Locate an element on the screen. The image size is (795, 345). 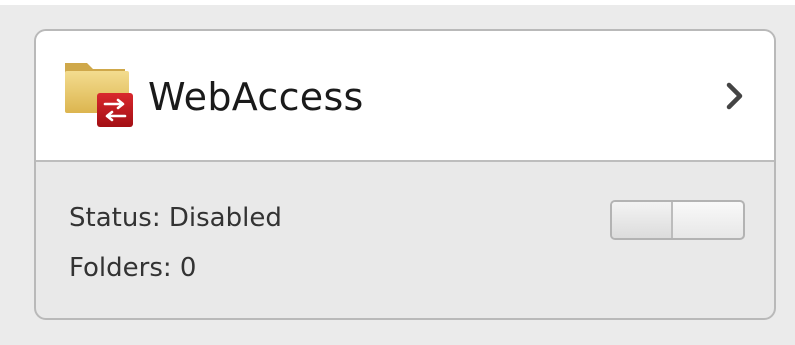
chevron-right-icon is located at coordinates (734, 96).